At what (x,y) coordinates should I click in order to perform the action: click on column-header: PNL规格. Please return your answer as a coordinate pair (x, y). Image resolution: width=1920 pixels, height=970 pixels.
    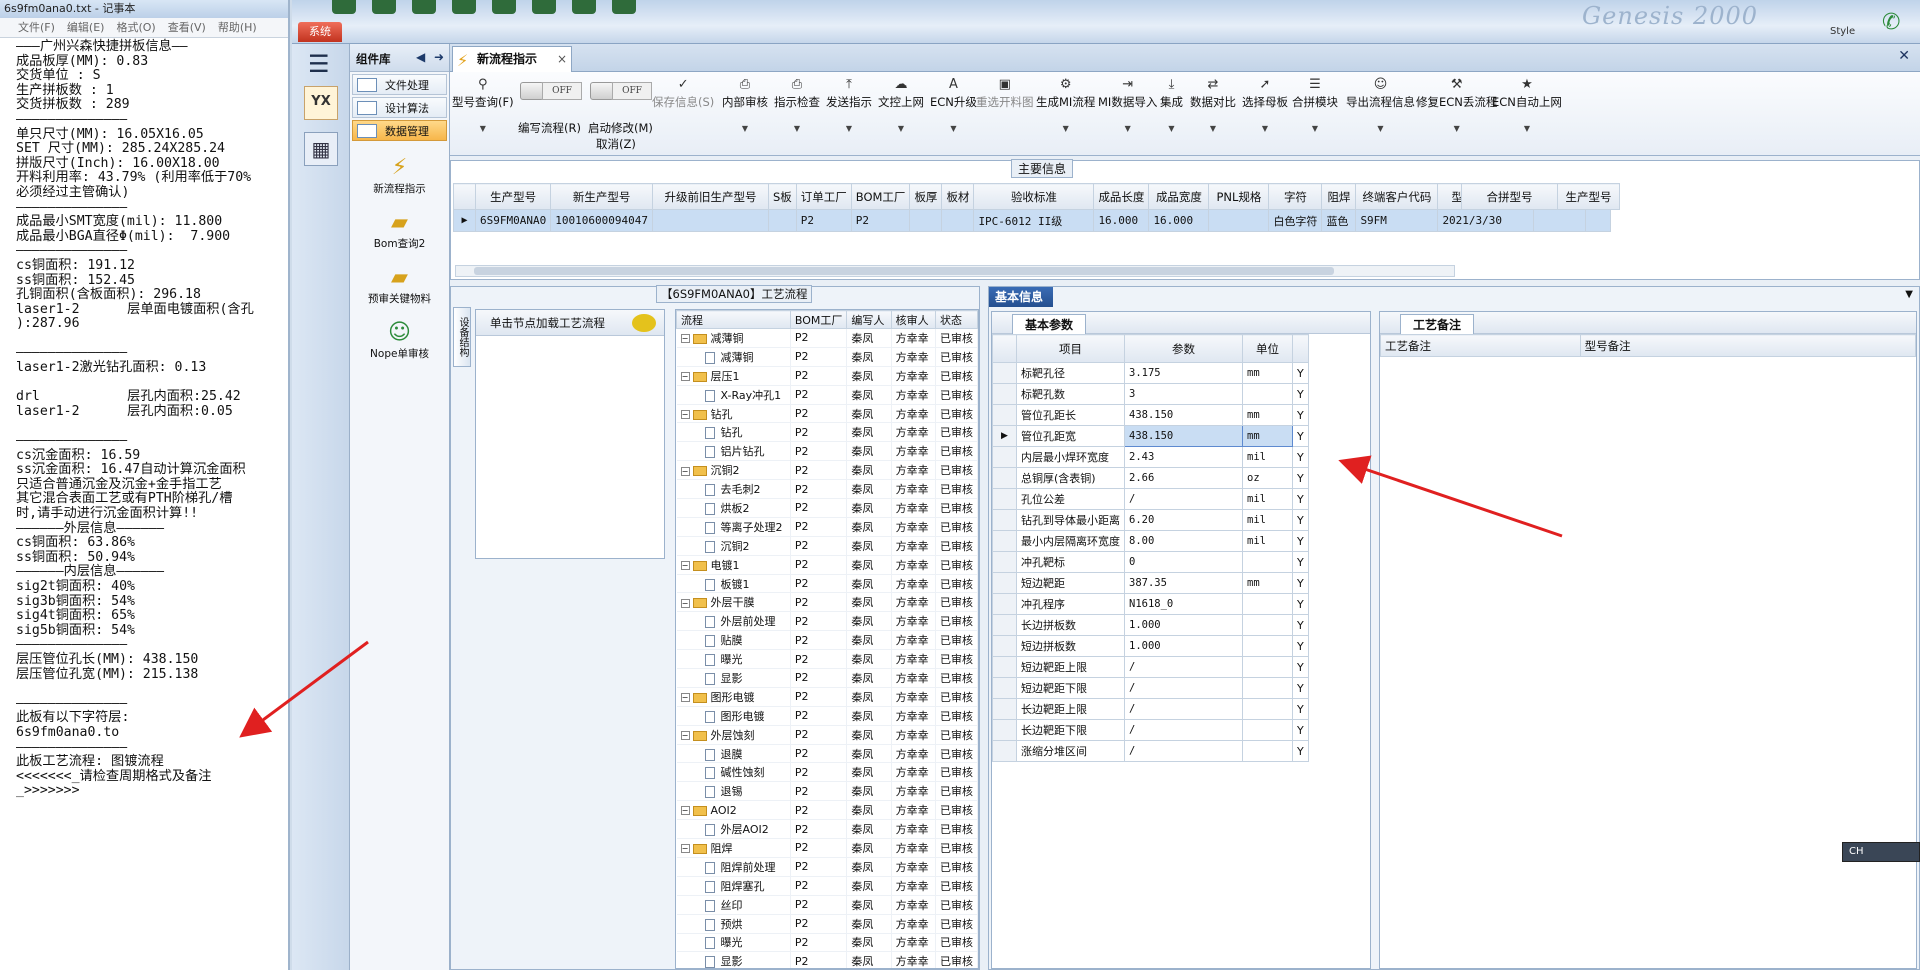
    Looking at the image, I should click on (1239, 196).